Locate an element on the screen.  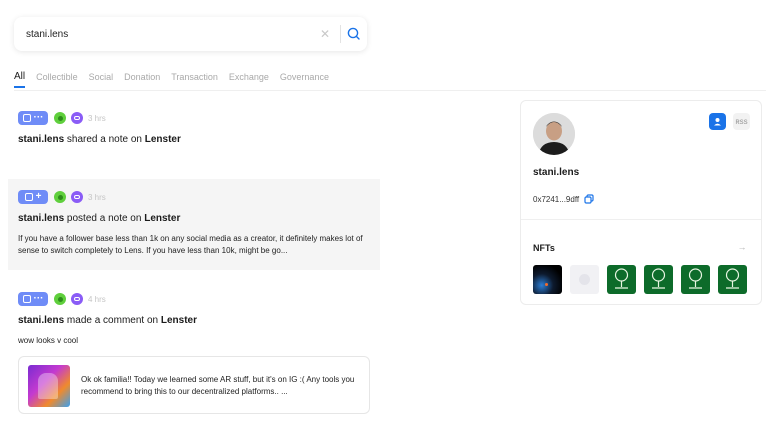
search-divider is located at coordinates (340, 34).